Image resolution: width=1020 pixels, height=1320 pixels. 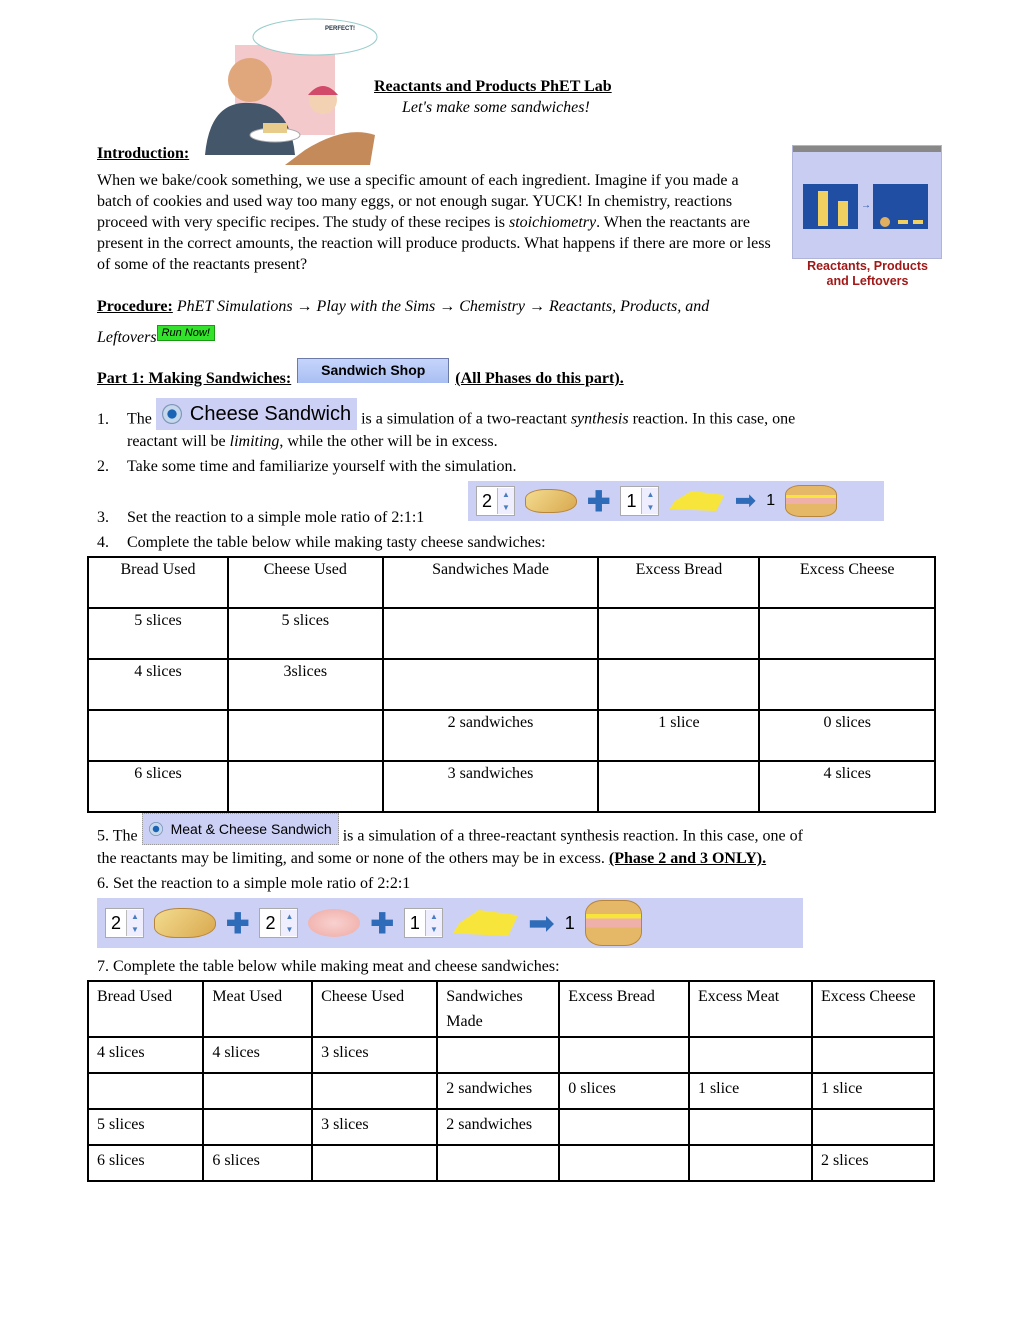 I want to click on header-cell: Excess Bread, so click(x=679, y=582).